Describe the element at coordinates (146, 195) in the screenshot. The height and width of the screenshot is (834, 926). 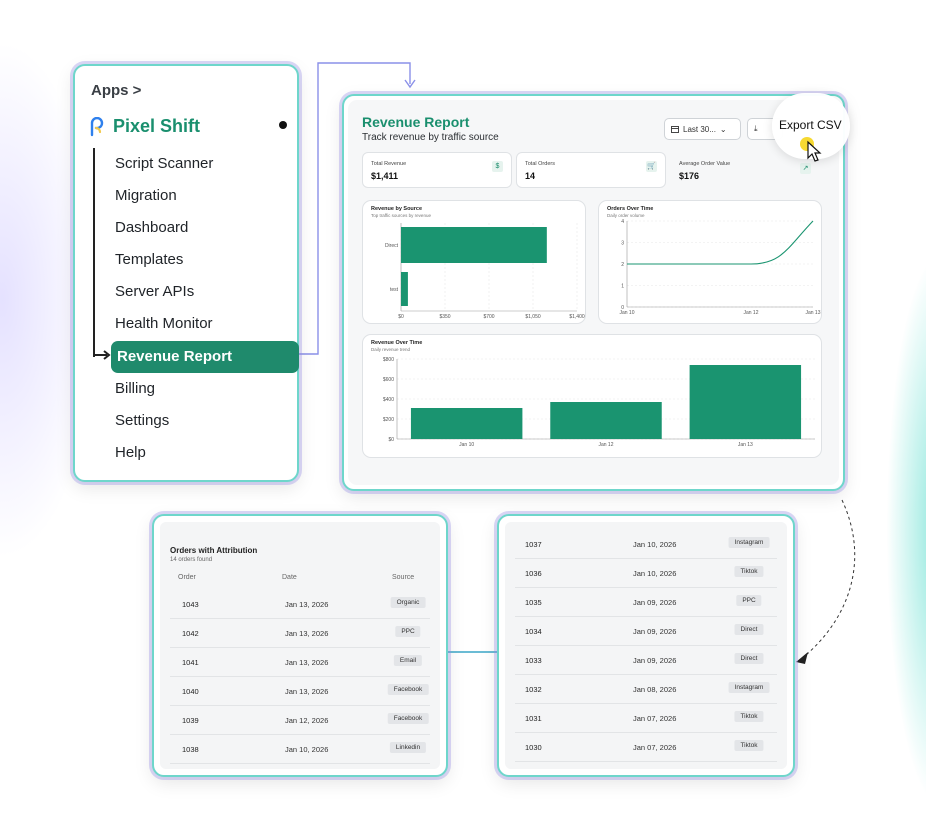
I see `nav-item-migration: Migration` at that location.